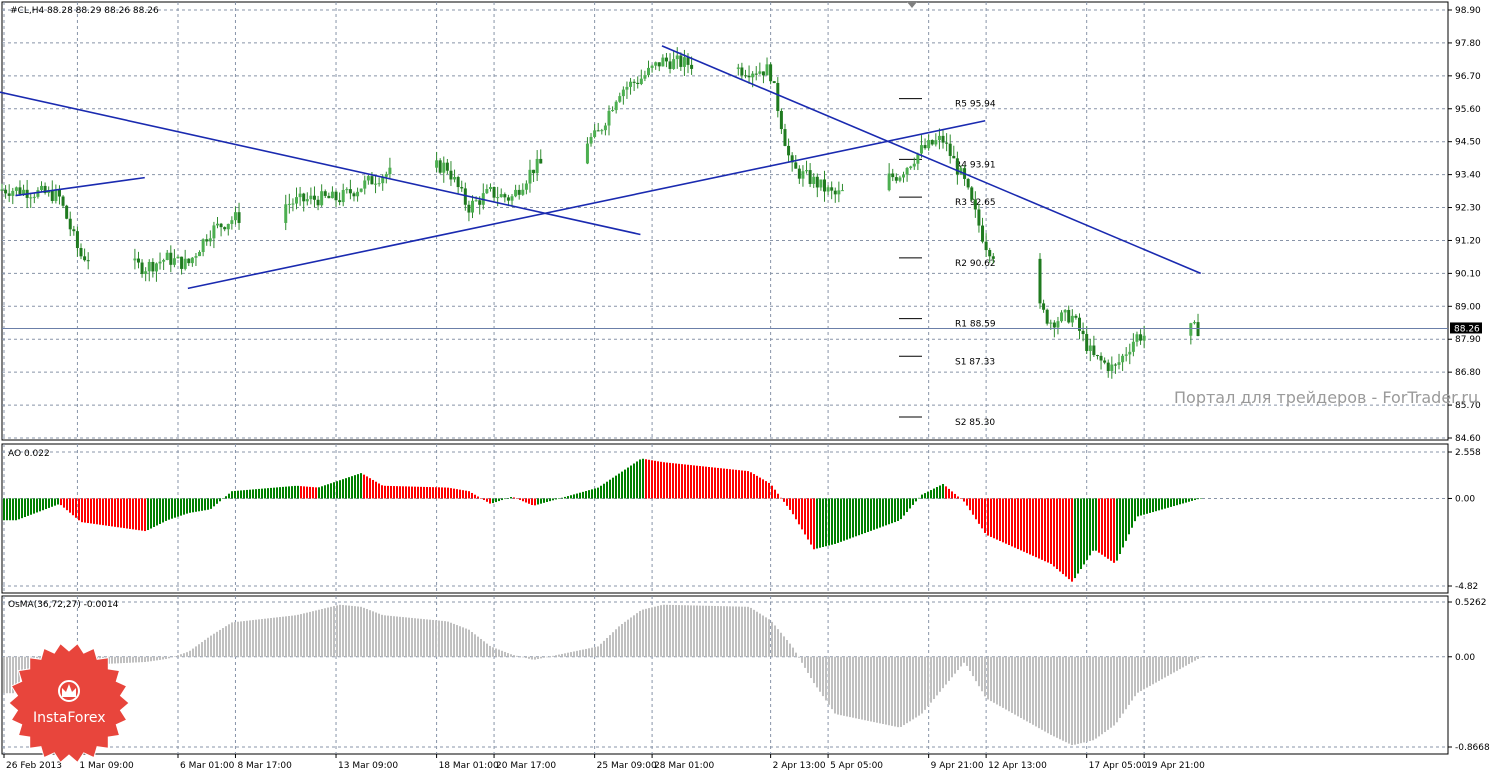 This screenshot has width=1490, height=778. I want to click on osma-title: OsMA(36,72,27) -0.0014, so click(63, 605).